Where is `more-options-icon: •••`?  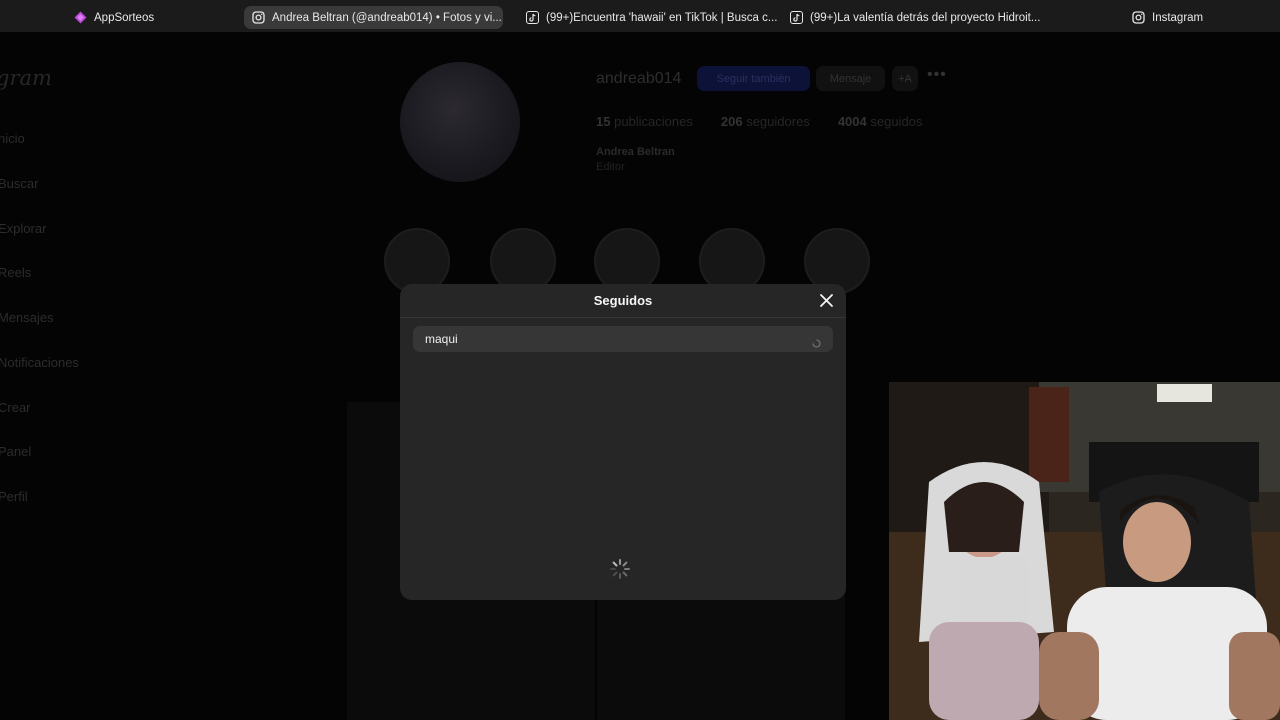
more-options-icon: ••• is located at coordinates (937, 75).